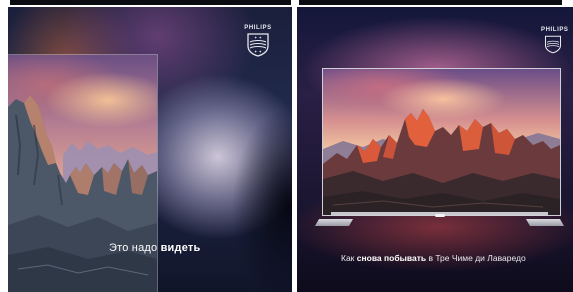  What do you see at coordinates (440, 215) in the screenshot?
I see `tv-brand-mark` at bounding box center [440, 215].